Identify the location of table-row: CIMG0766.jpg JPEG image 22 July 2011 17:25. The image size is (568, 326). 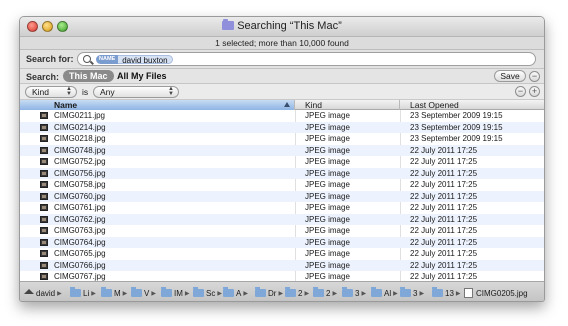
(282, 265).